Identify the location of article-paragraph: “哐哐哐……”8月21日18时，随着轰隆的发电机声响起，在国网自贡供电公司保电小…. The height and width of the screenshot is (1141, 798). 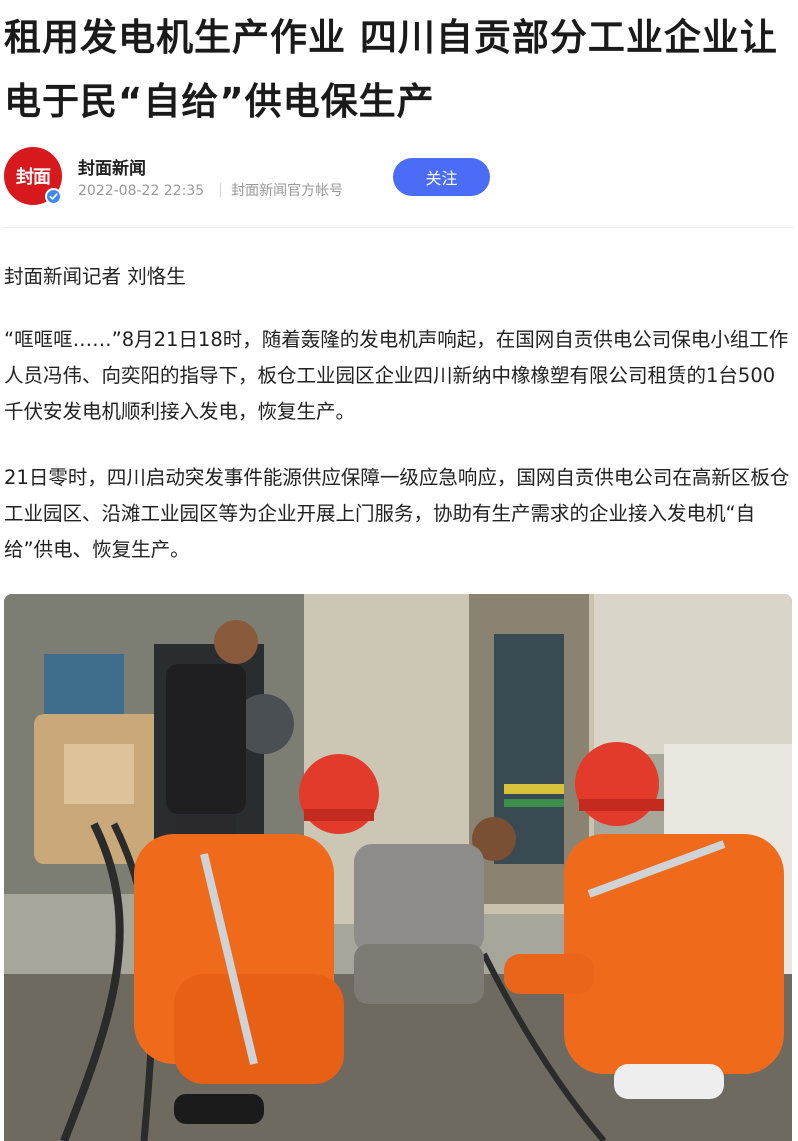
(396, 375).